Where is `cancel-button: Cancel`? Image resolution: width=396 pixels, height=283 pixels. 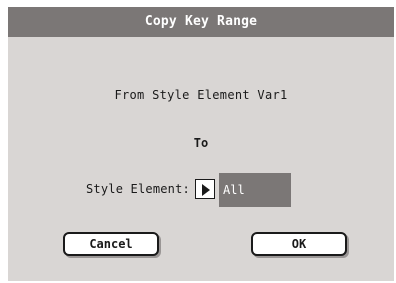 cancel-button: Cancel is located at coordinates (111, 244).